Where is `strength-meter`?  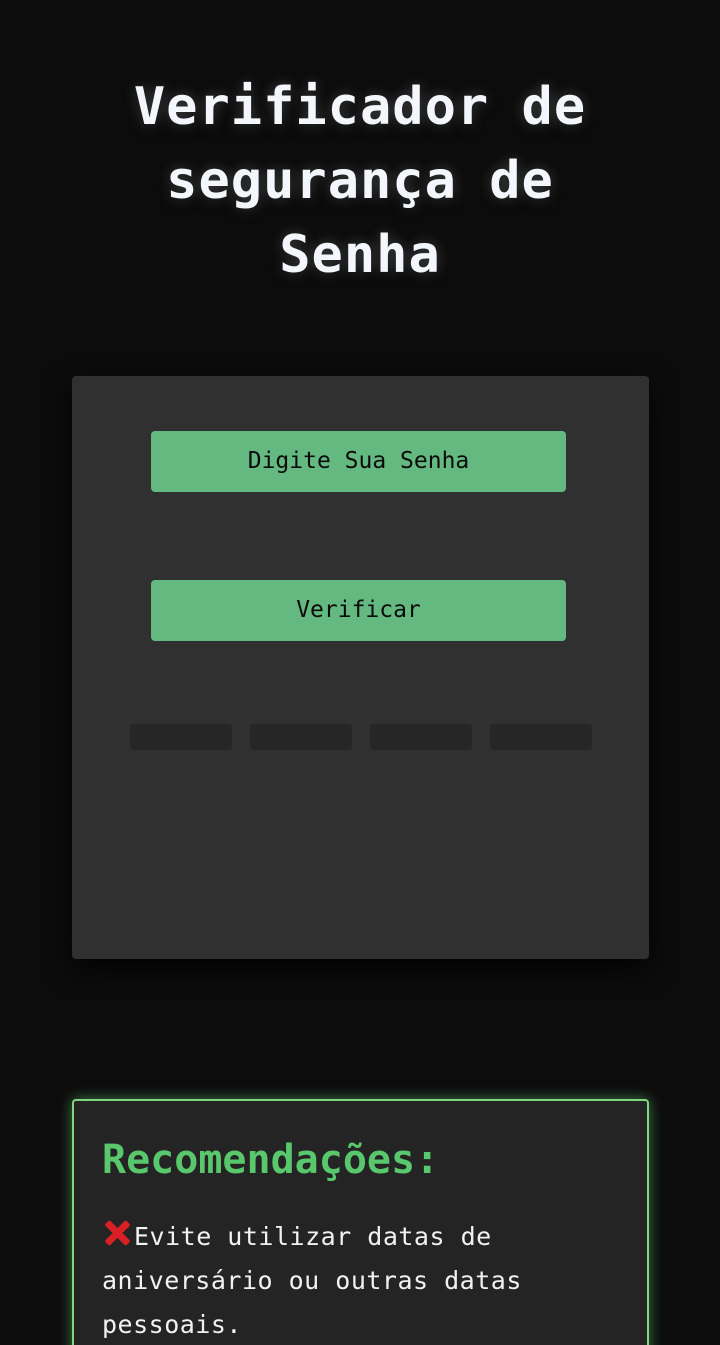
strength-meter is located at coordinates (361, 737).